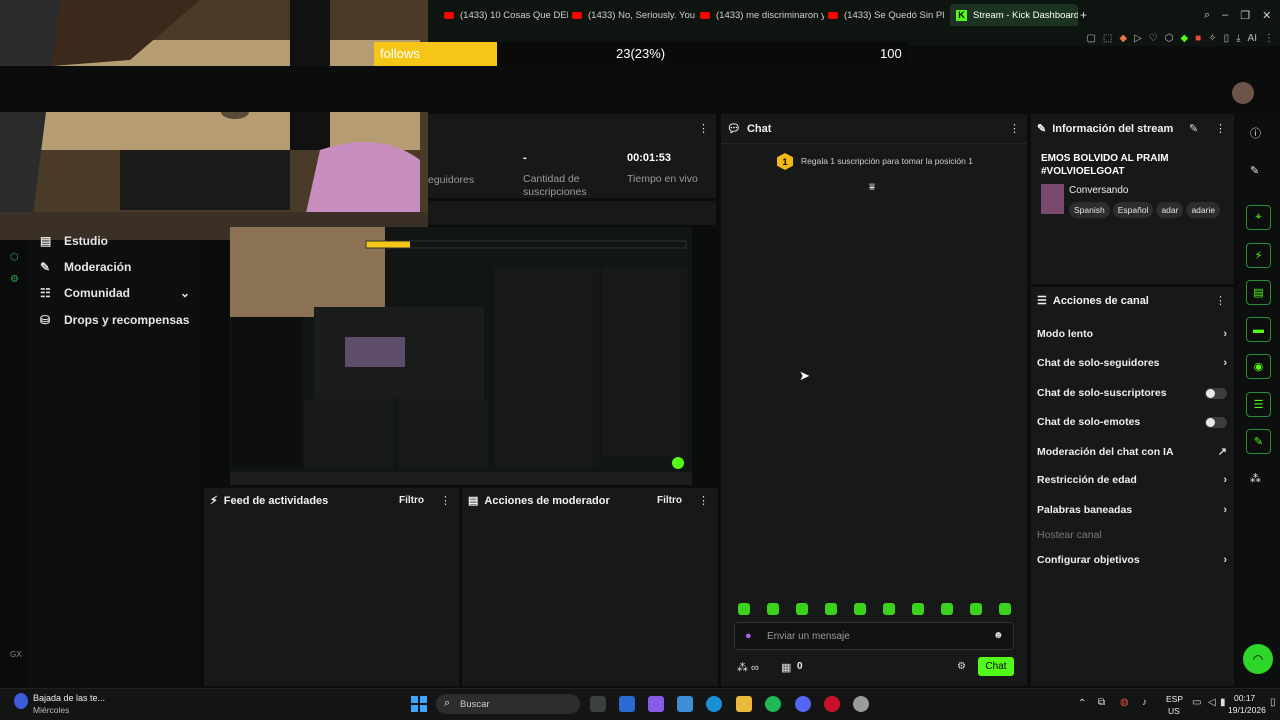 The width and height of the screenshot is (1280, 720). Describe the element at coordinates (1098, 190) in the screenshot. I see `category-name: Conversando` at that location.